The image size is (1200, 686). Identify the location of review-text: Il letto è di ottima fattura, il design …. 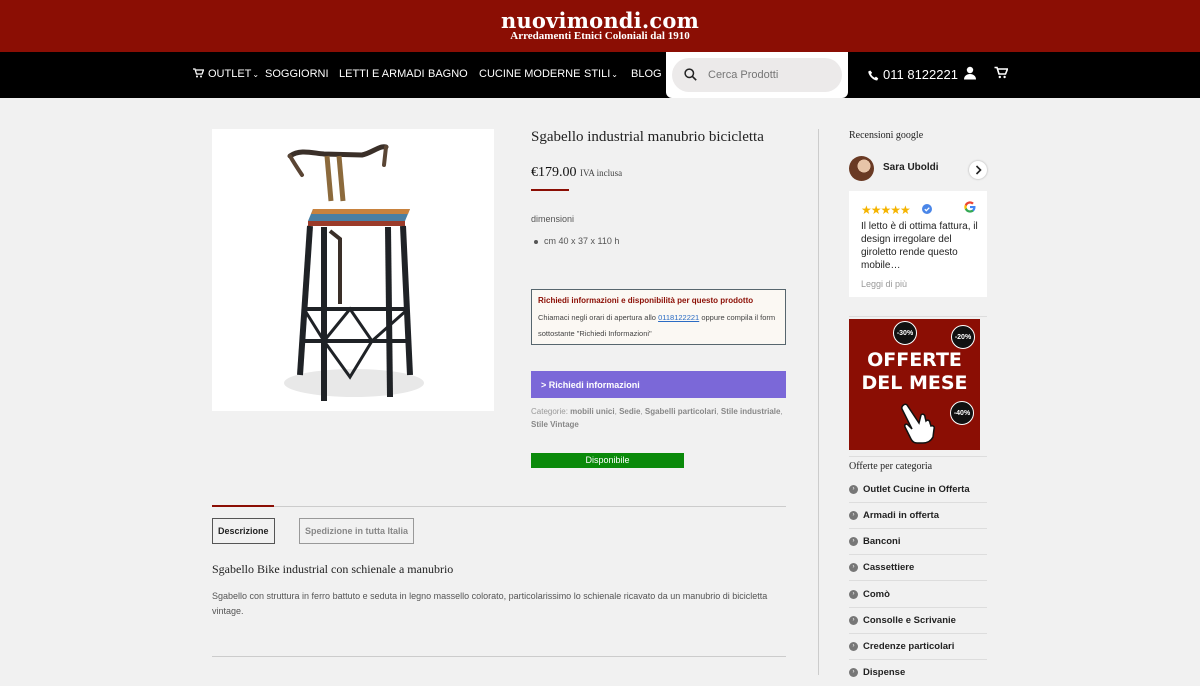
(919, 246).